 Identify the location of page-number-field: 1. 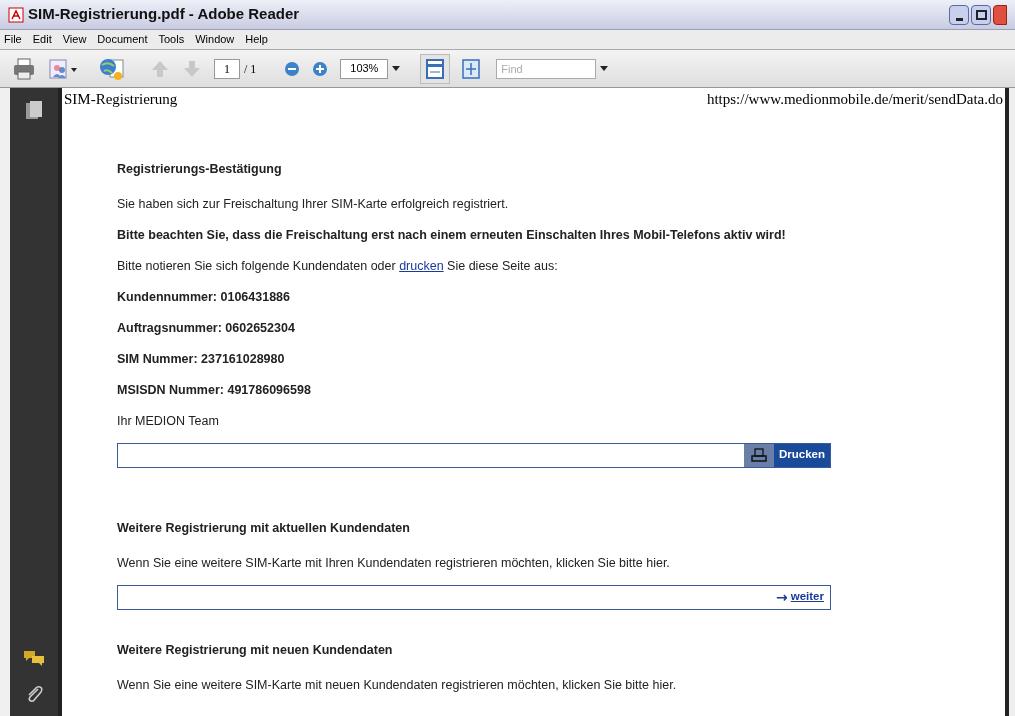
(227, 68).